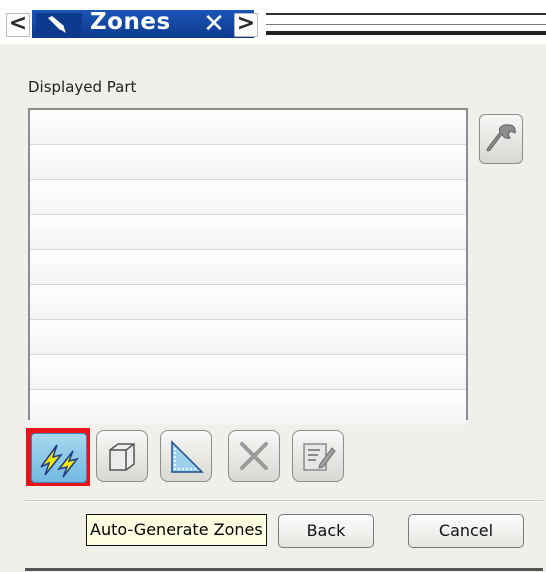  Describe the element at coordinates (18, 25) in the screenshot. I see `back-arrow-button: <` at that location.